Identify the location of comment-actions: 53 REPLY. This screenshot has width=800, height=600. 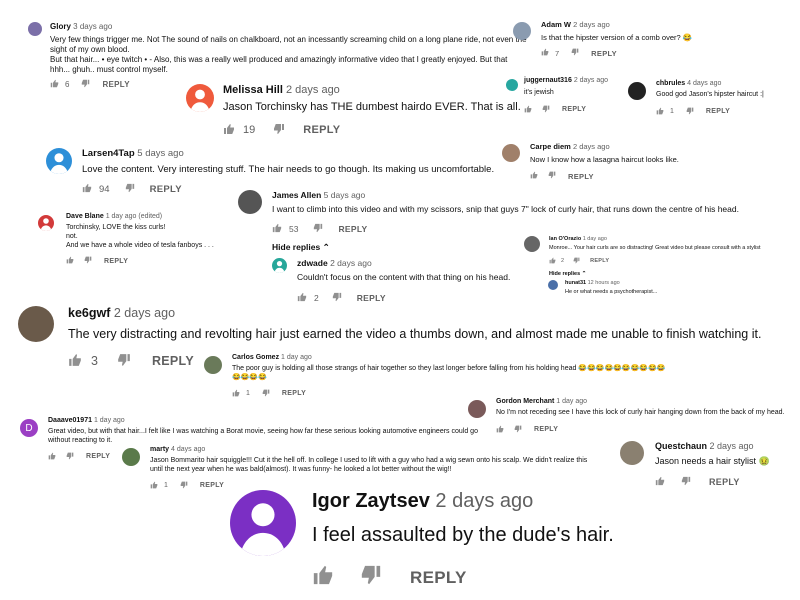
(505, 229).